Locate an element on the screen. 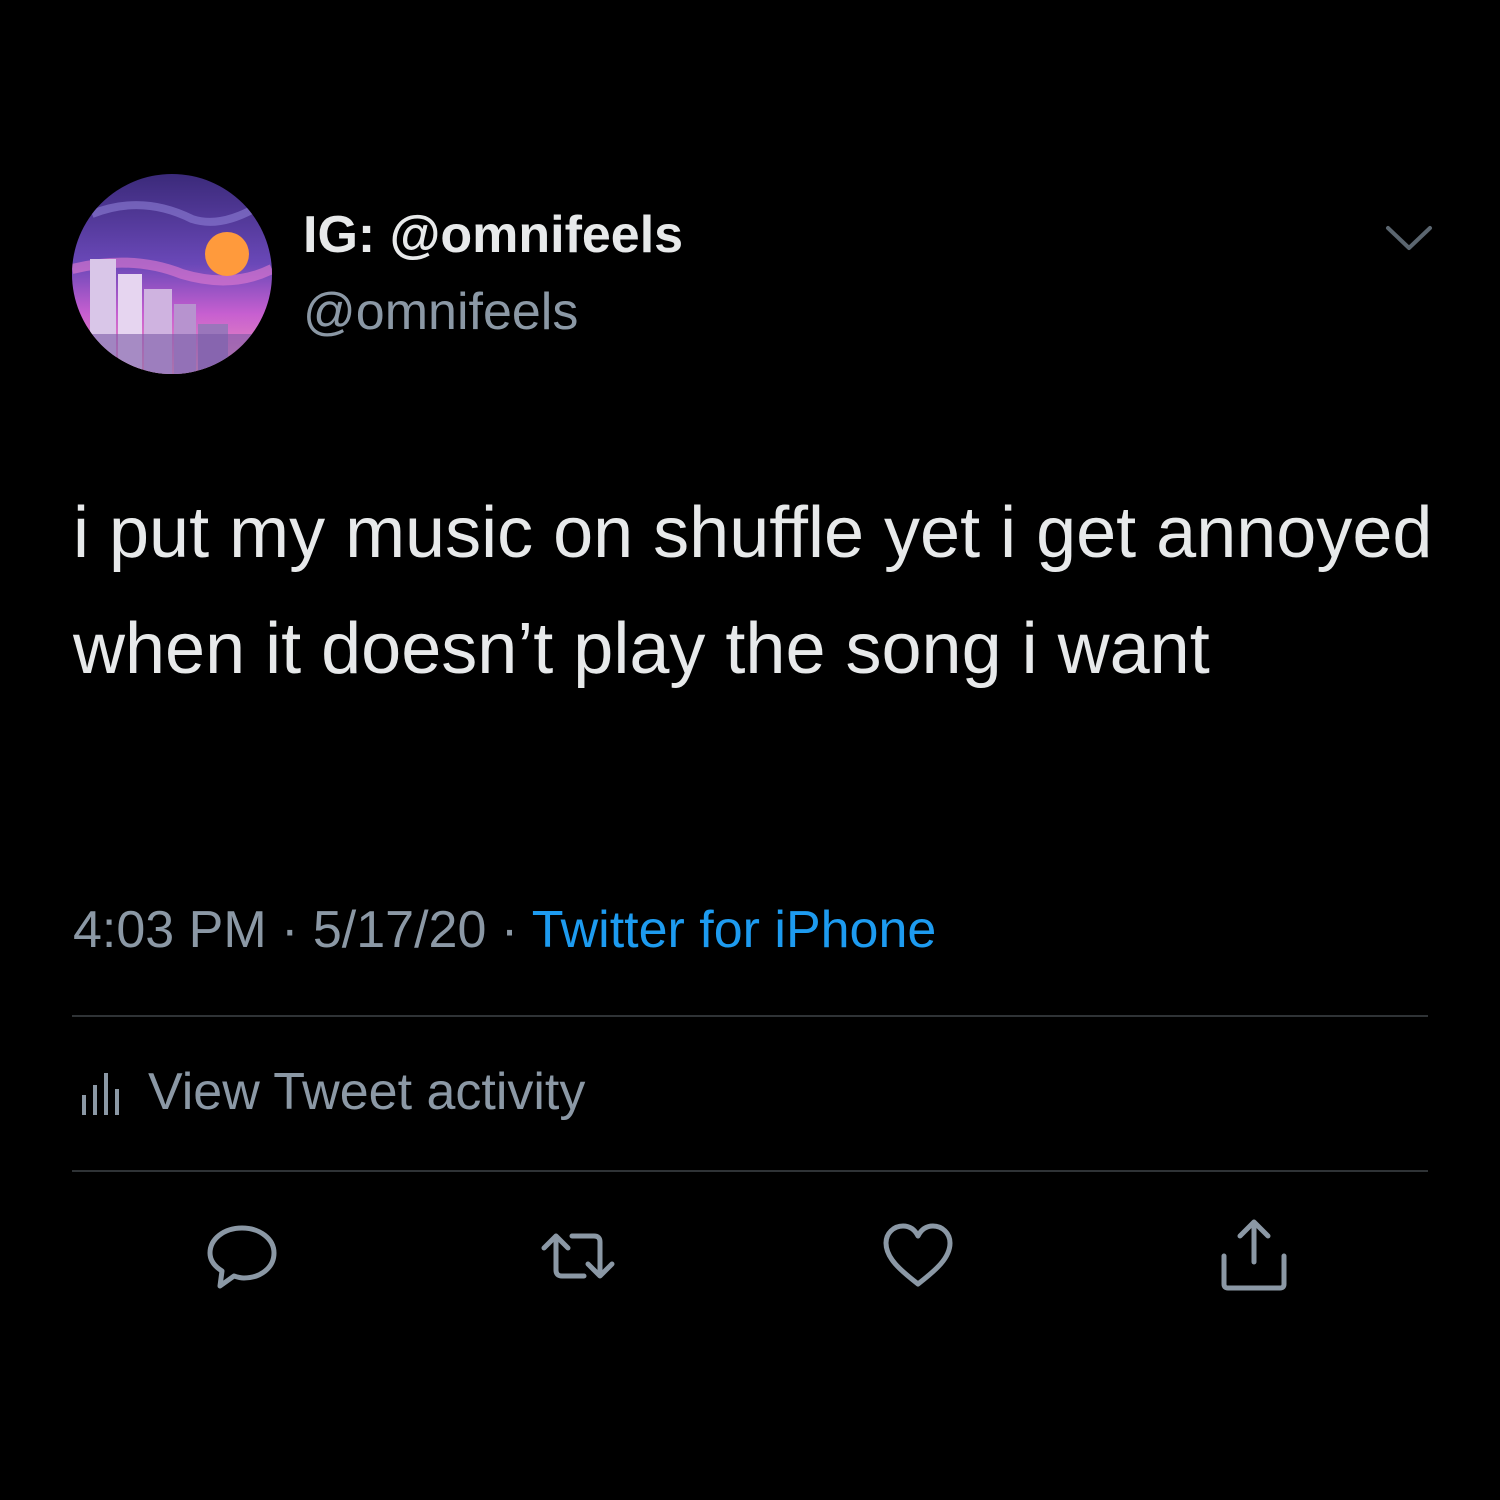  heart-icon is located at coordinates (918, 1255).